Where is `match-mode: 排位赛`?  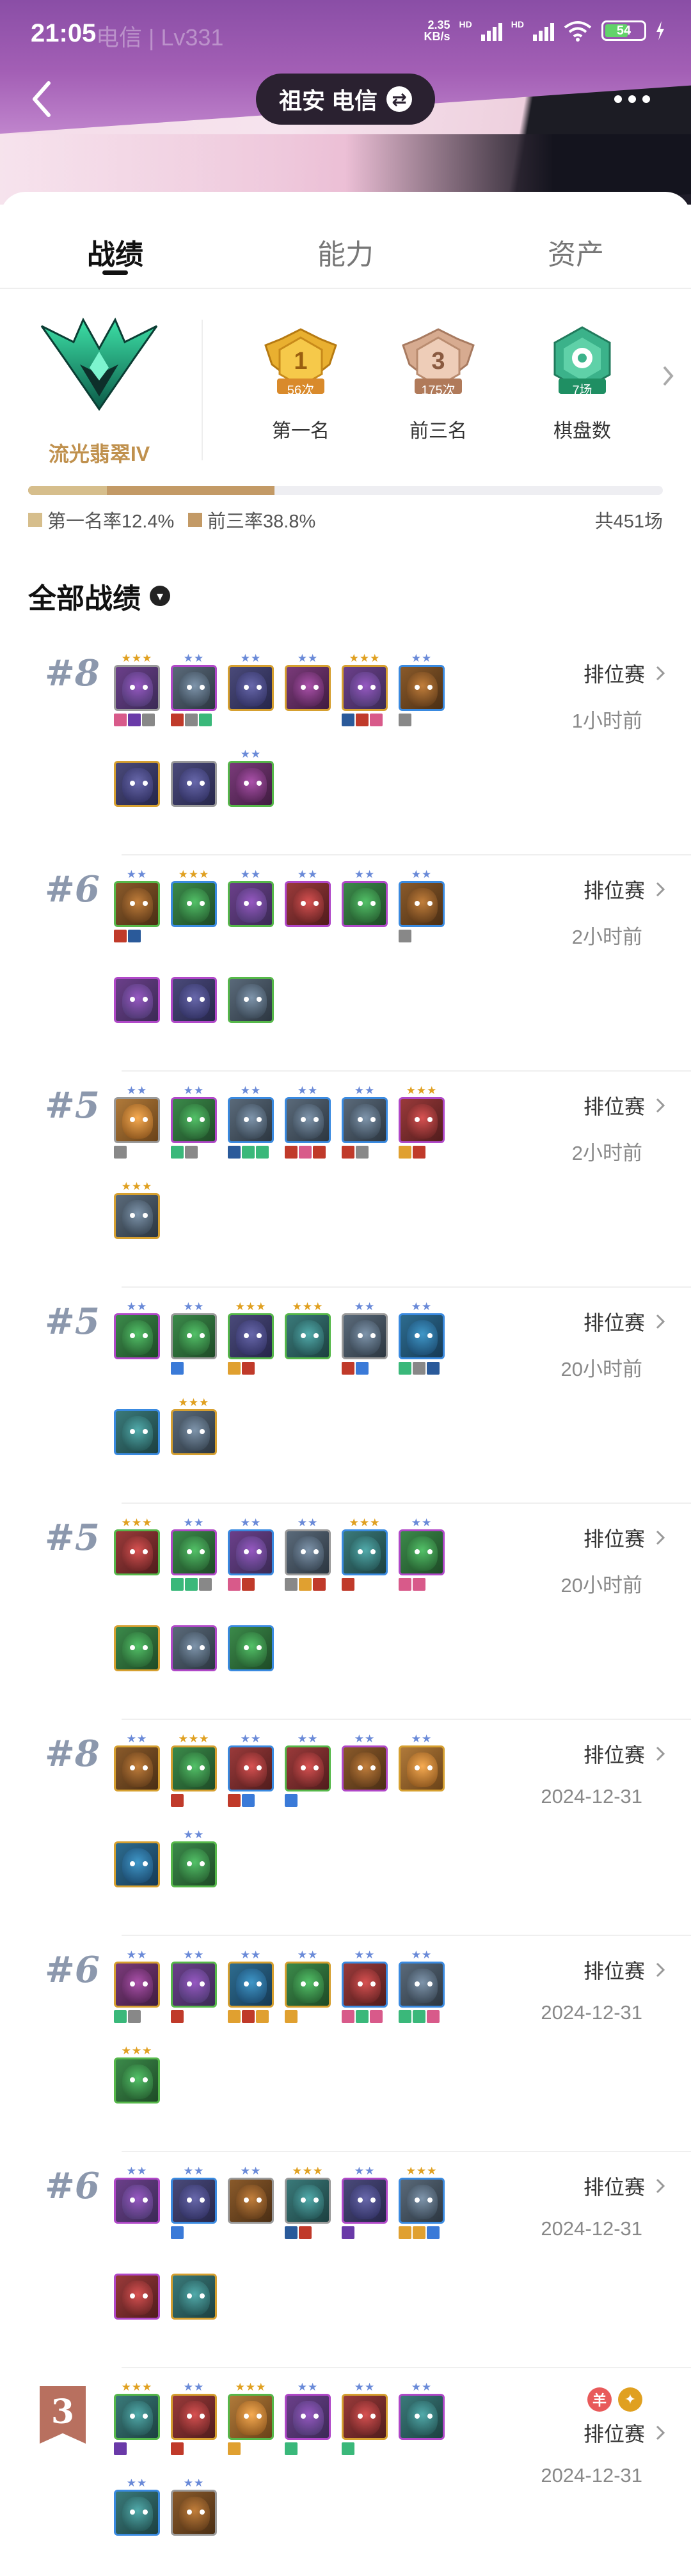
match-mode: 排位赛 is located at coordinates (603, 1970).